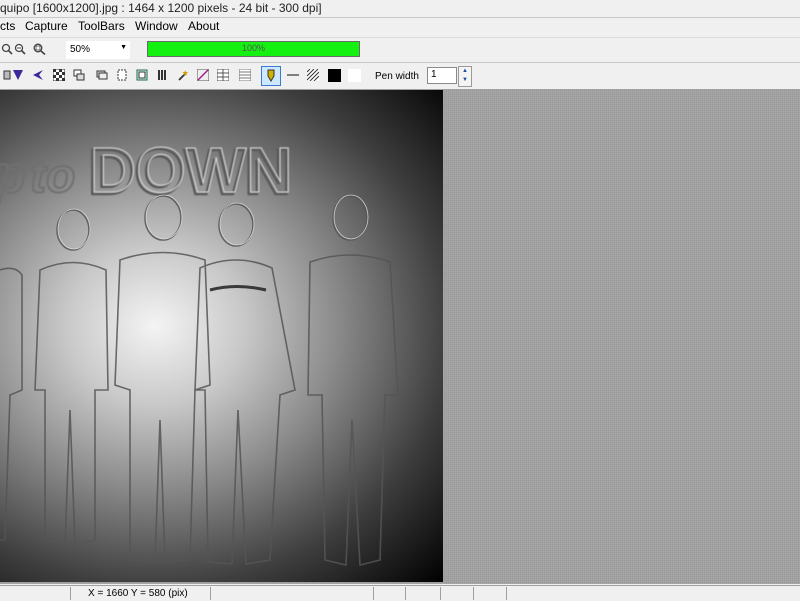  I want to click on menu-capture: Capture, so click(46, 26).